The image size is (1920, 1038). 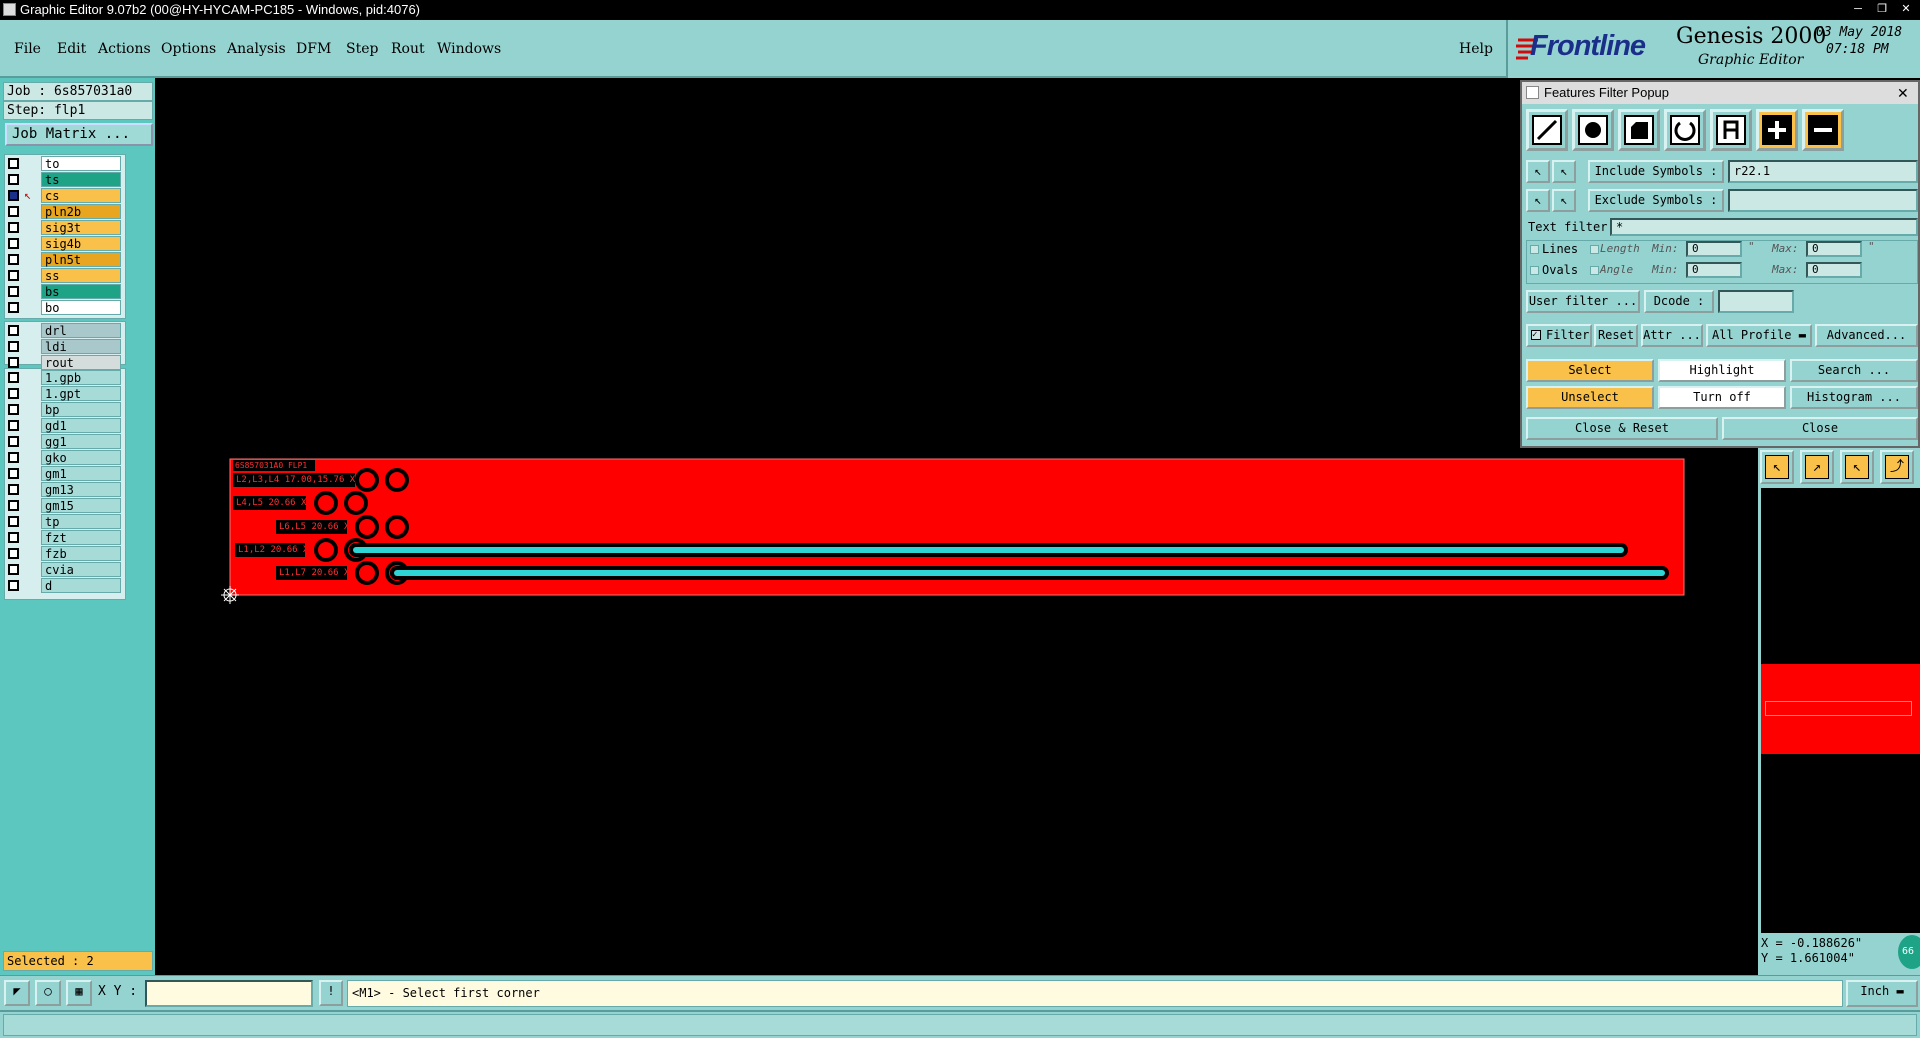 I want to click on layer-row: cvia, so click(x=63, y=569).